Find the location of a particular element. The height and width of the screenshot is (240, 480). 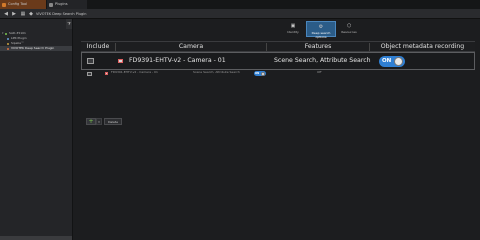

plus-icon: + is located at coordinates (91, 121).